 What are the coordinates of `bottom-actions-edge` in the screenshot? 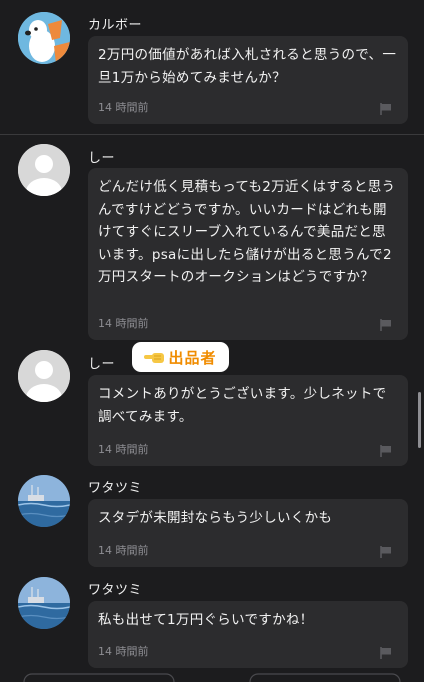 It's located at (212, 677).